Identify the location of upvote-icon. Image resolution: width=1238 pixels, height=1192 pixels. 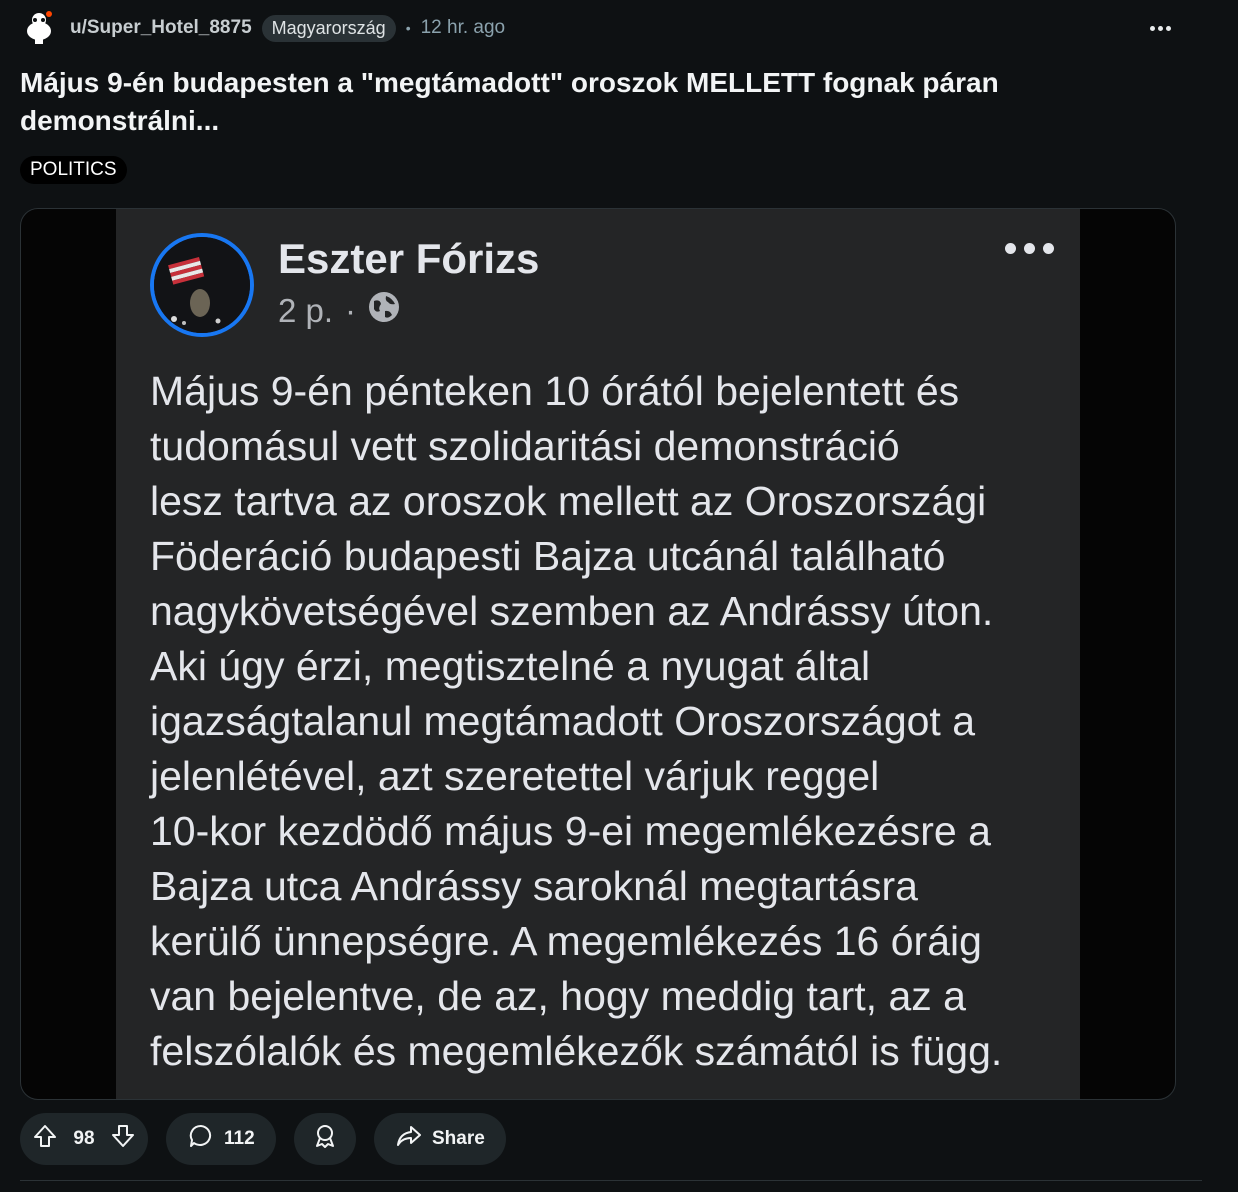
(45, 1139).